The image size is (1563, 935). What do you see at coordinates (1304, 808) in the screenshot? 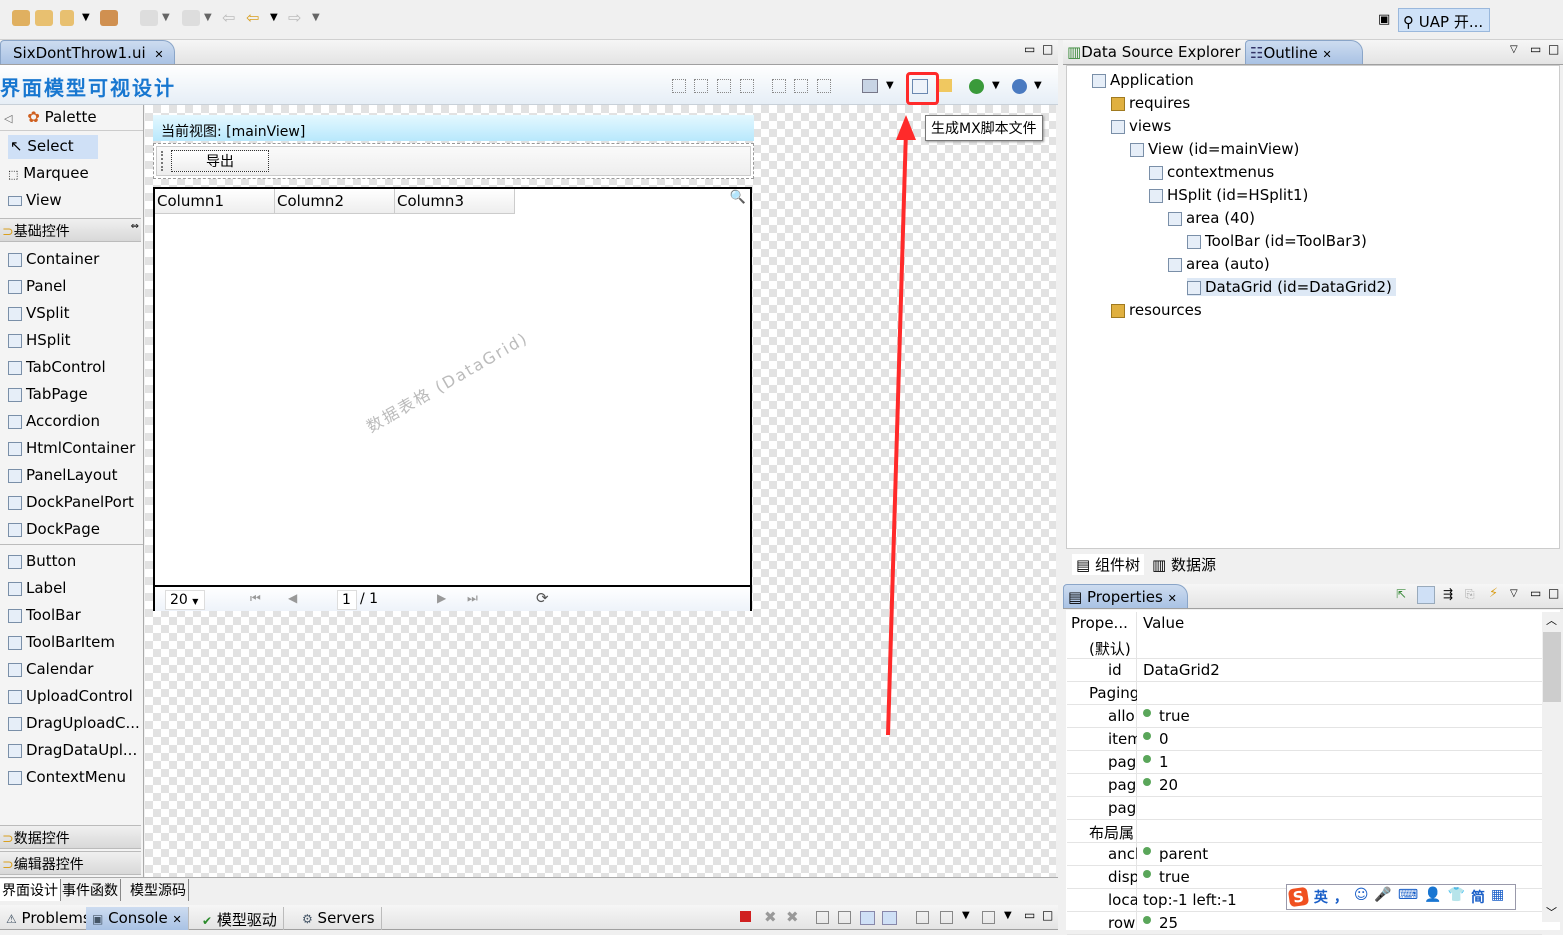
I see `property-row: pag` at bounding box center [1304, 808].